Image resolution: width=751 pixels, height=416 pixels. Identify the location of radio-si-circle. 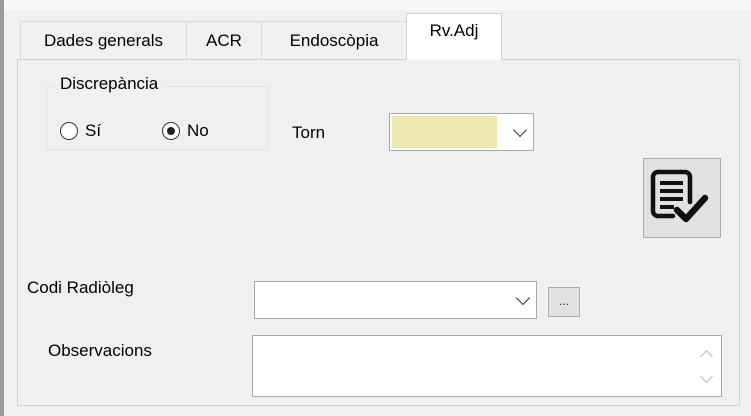
(69, 131).